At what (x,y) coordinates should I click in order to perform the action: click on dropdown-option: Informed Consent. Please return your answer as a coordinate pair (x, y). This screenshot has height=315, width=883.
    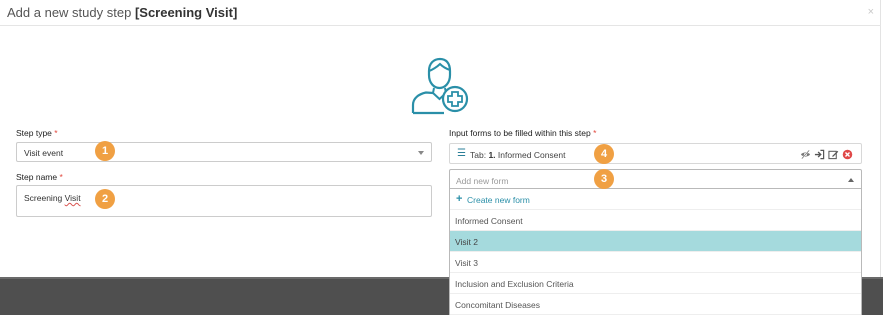
    Looking at the image, I should click on (655, 220).